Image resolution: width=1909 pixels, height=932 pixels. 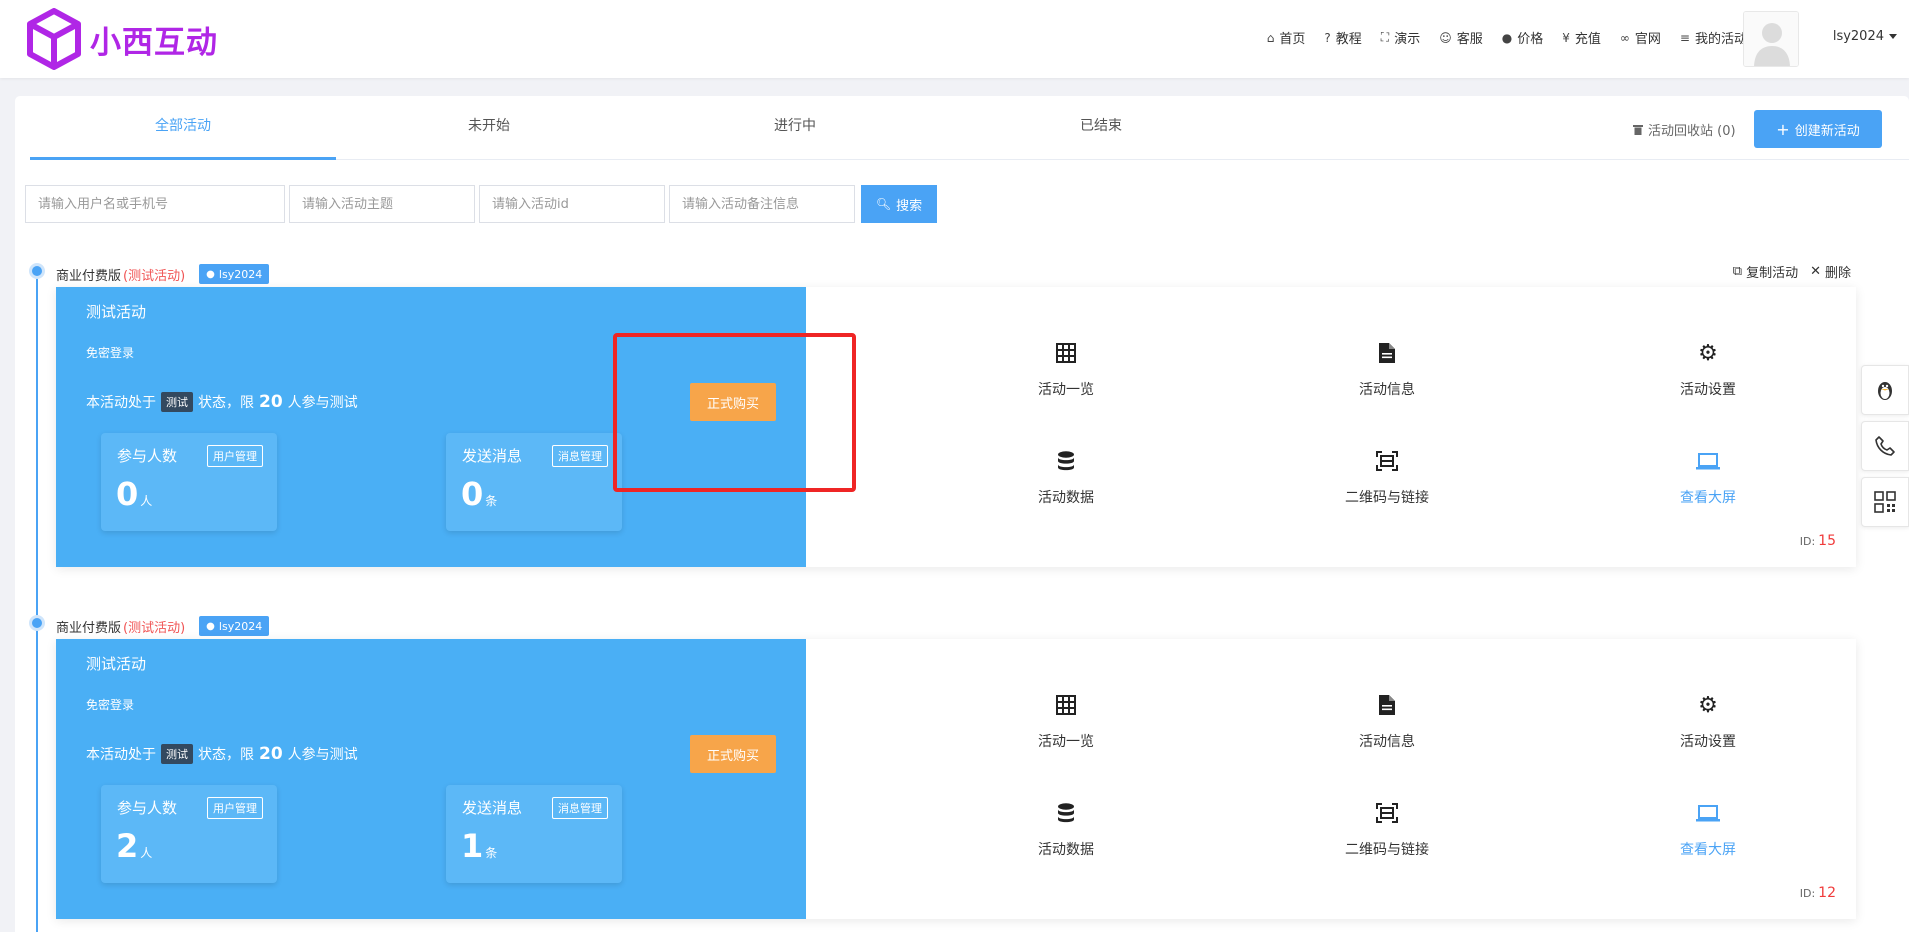 What do you see at coordinates (795, 128) in the screenshot?
I see `tab-in-progress: 进行中` at bounding box center [795, 128].